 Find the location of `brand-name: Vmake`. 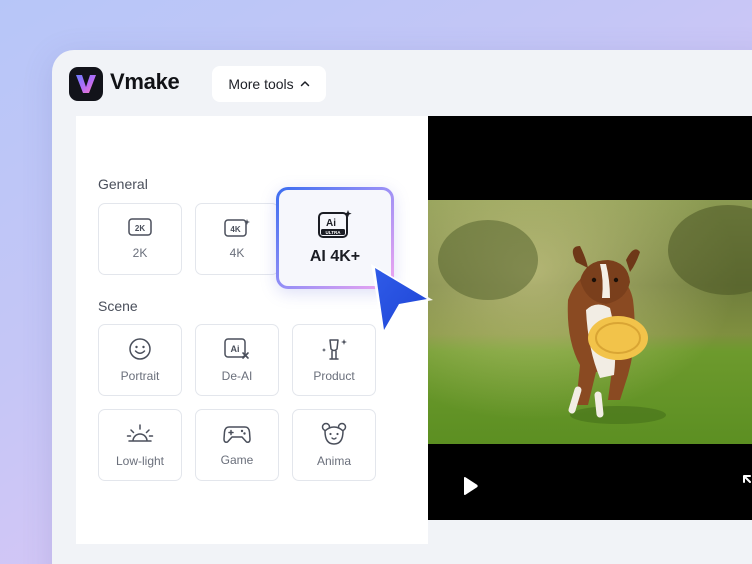

brand-name: Vmake is located at coordinates (145, 81).